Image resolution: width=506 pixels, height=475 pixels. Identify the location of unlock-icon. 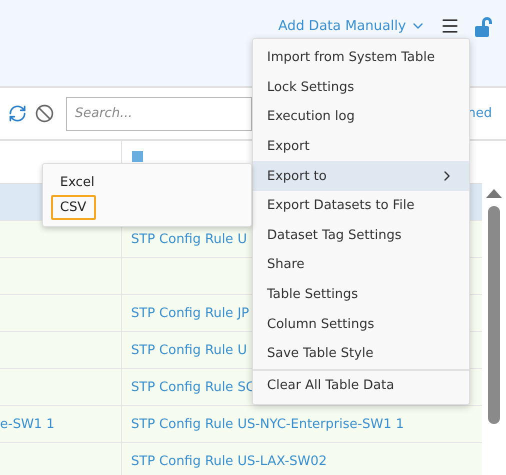
(484, 27).